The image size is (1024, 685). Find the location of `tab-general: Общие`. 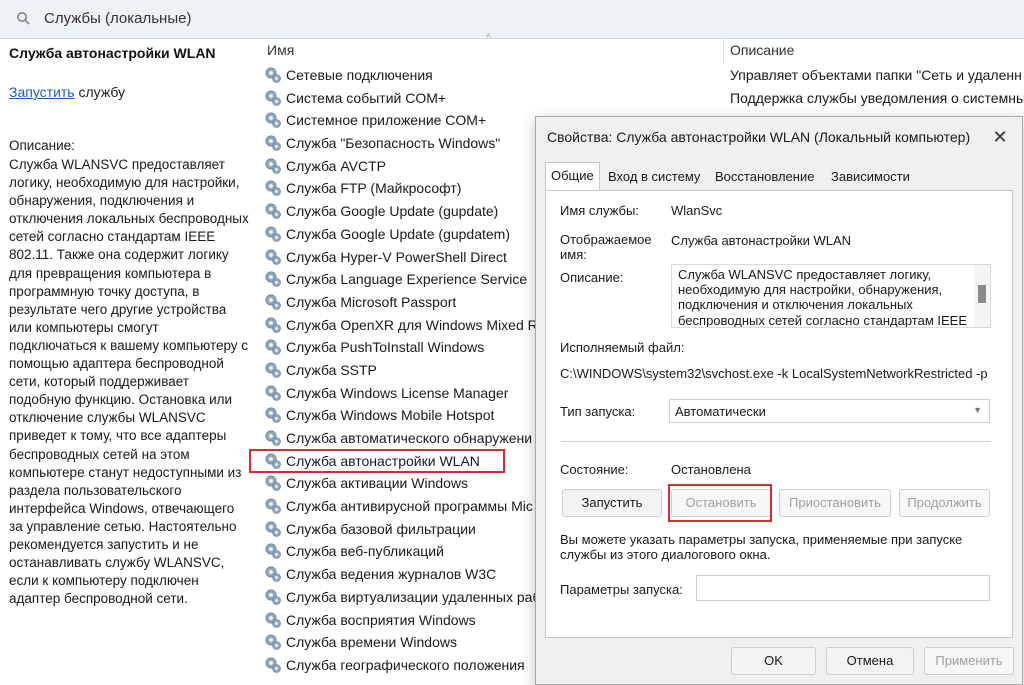

tab-general: Общие is located at coordinates (572, 176).